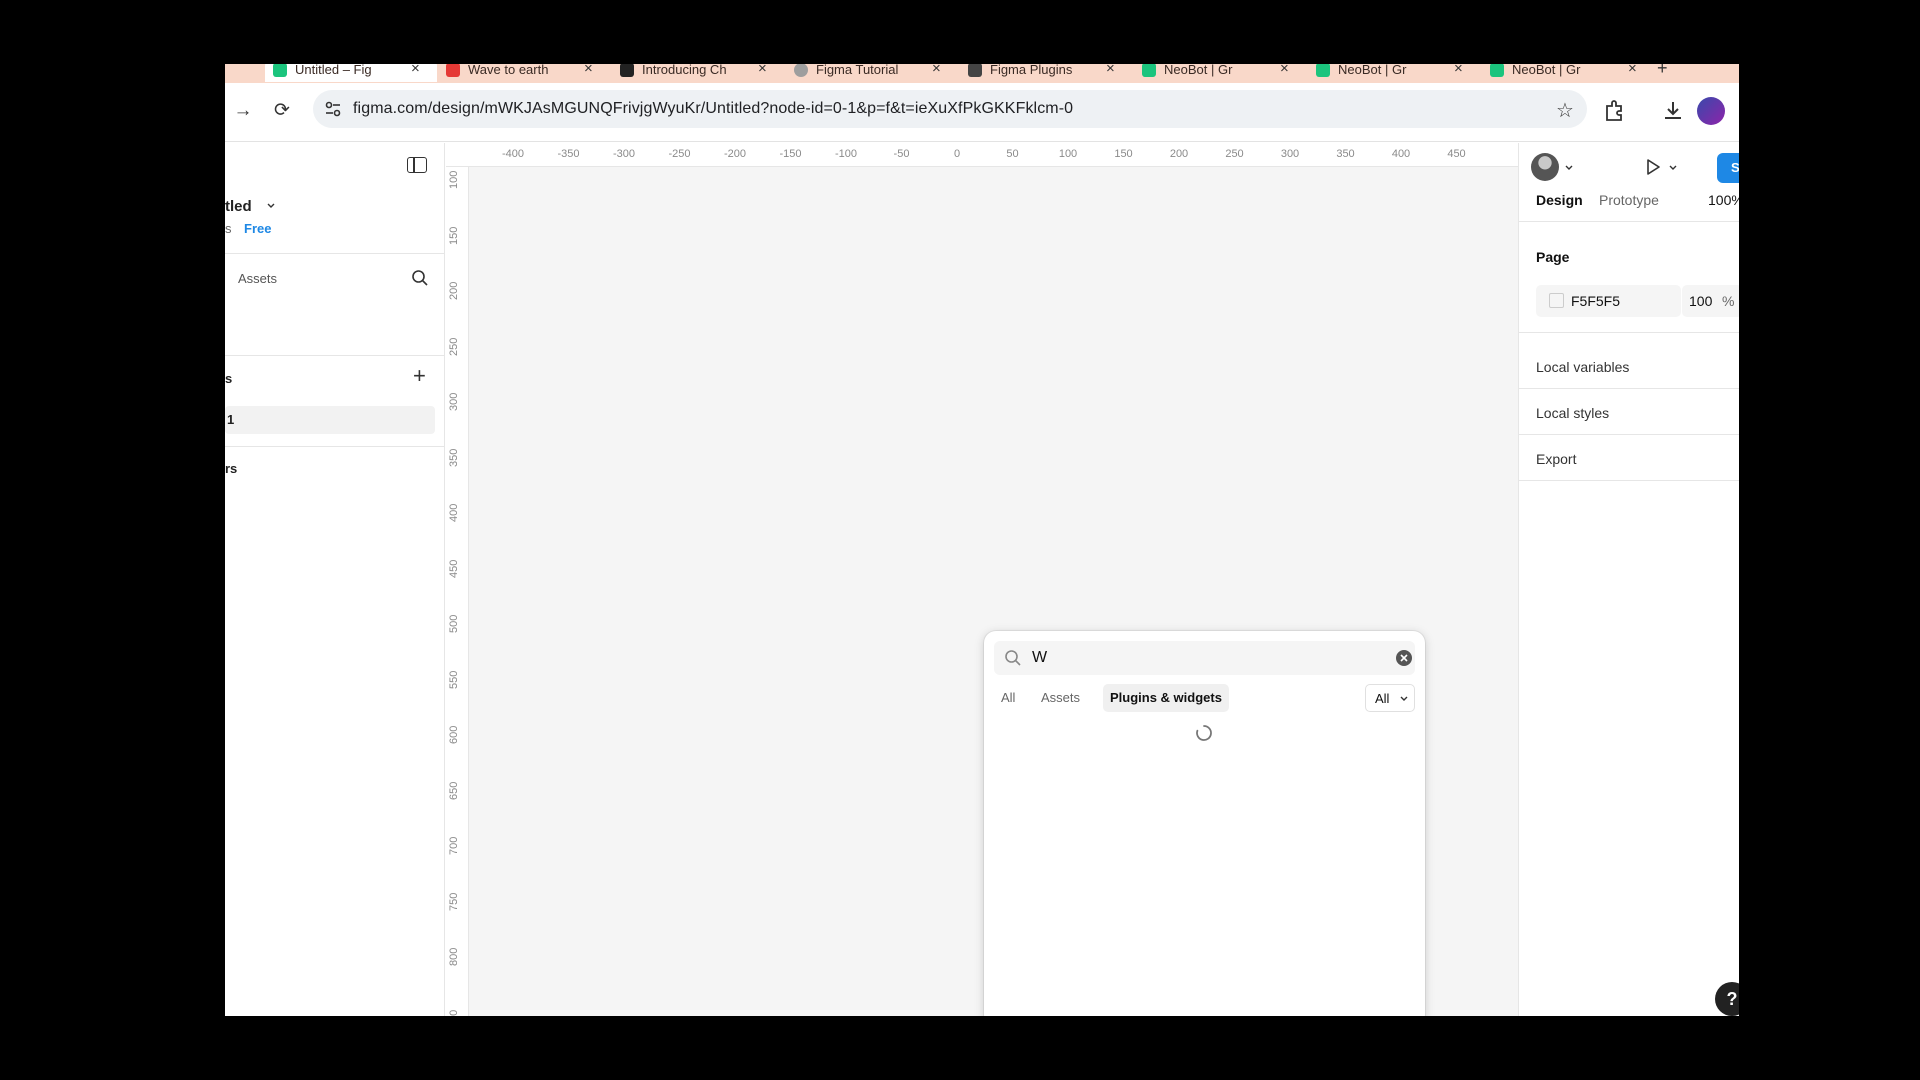  I want to click on ruler-tick-label: 500, so click(454, 623).